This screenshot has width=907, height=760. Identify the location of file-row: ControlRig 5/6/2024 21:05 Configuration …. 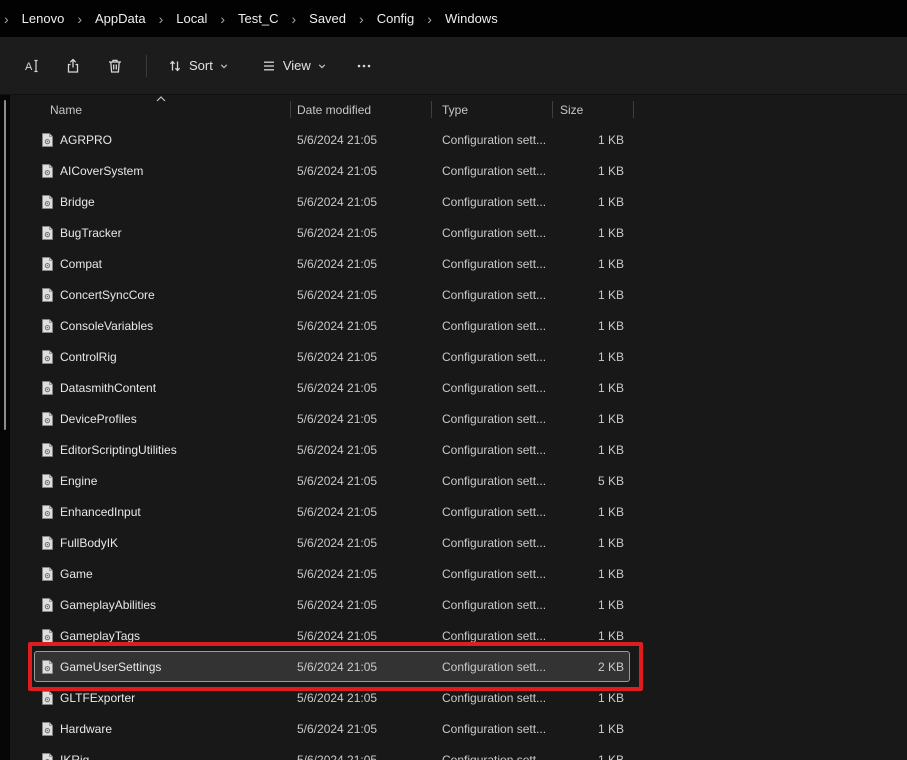
(332, 356).